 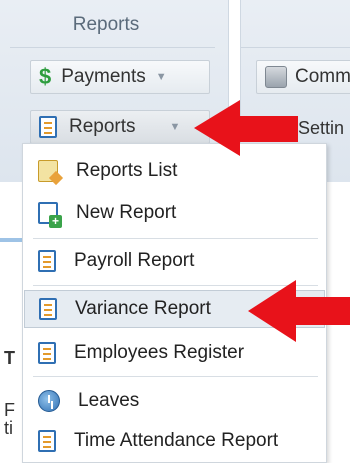 I want to click on menu-item-label: Payroll Report, so click(x=134, y=260).